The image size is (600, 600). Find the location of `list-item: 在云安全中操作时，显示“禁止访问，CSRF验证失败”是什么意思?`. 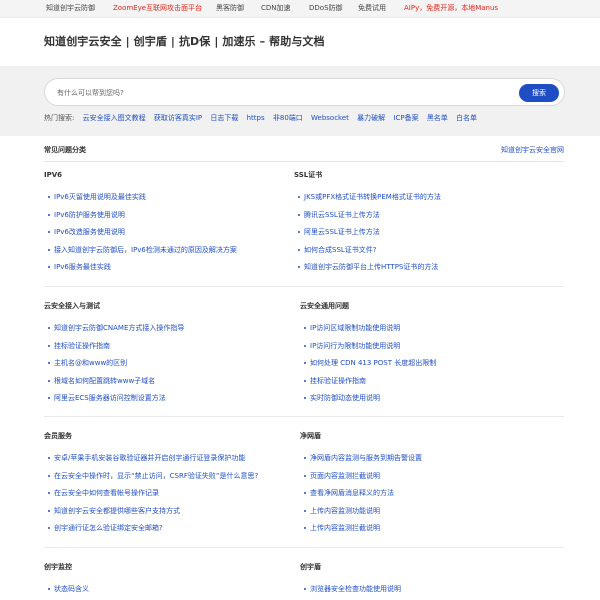

list-item: 在云安全中操作时，显示“禁止访问，CSRF验证失败”是什么意思? is located at coordinates (164, 481).